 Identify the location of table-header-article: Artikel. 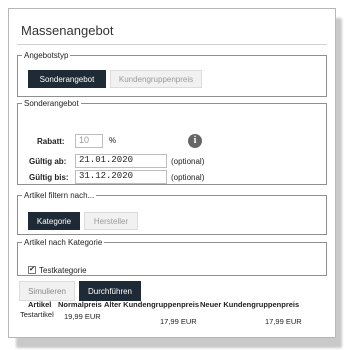
(40, 304).